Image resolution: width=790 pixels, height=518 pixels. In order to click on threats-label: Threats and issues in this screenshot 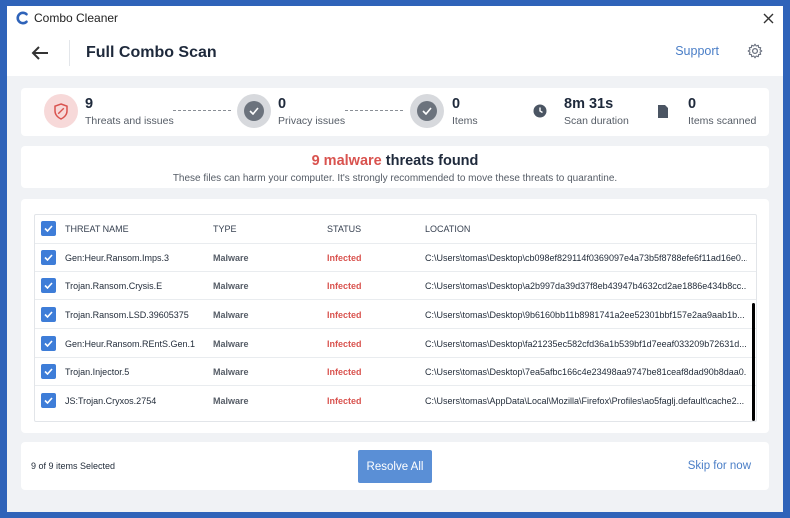, I will do `click(129, 121)`.